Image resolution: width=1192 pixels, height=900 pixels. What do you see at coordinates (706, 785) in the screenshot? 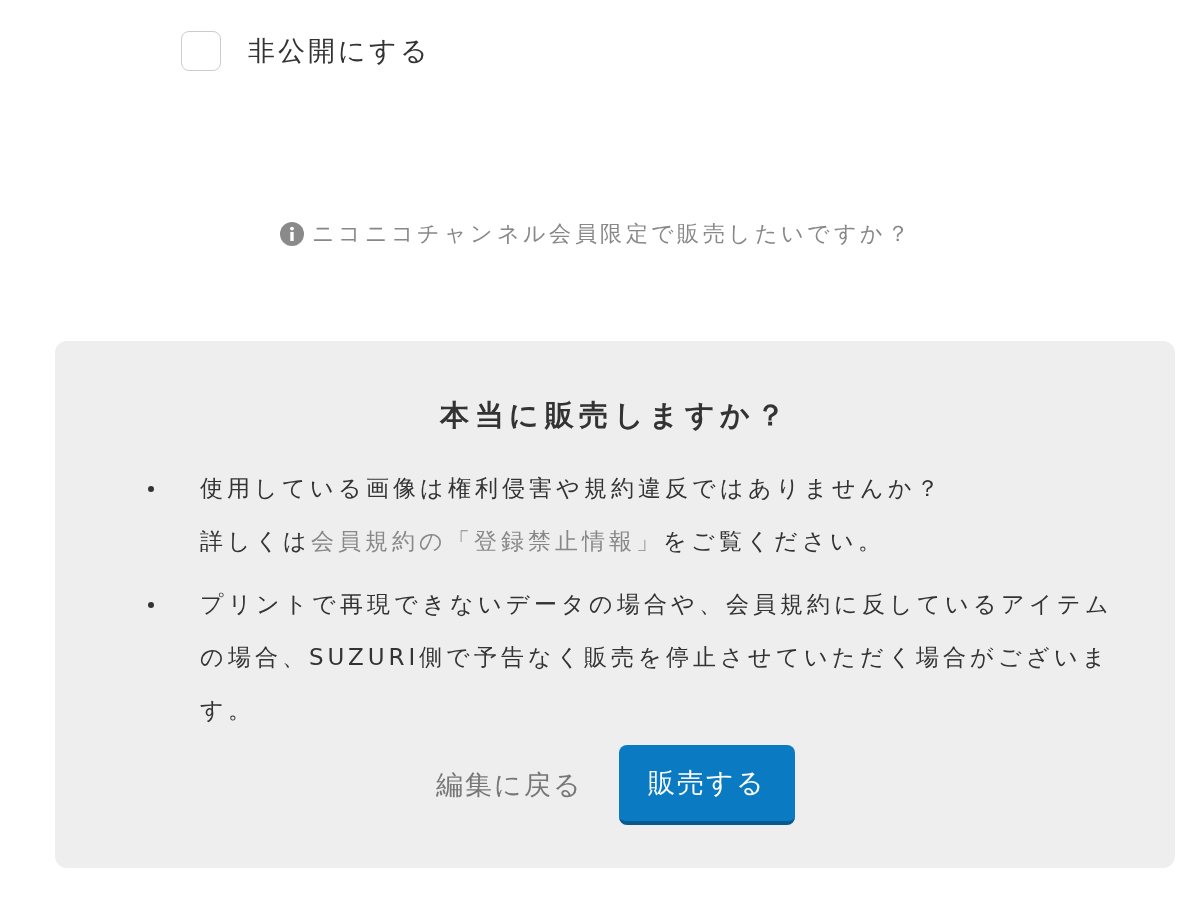
I see `sell-button: 販売する` at bounding box center [706, 785].